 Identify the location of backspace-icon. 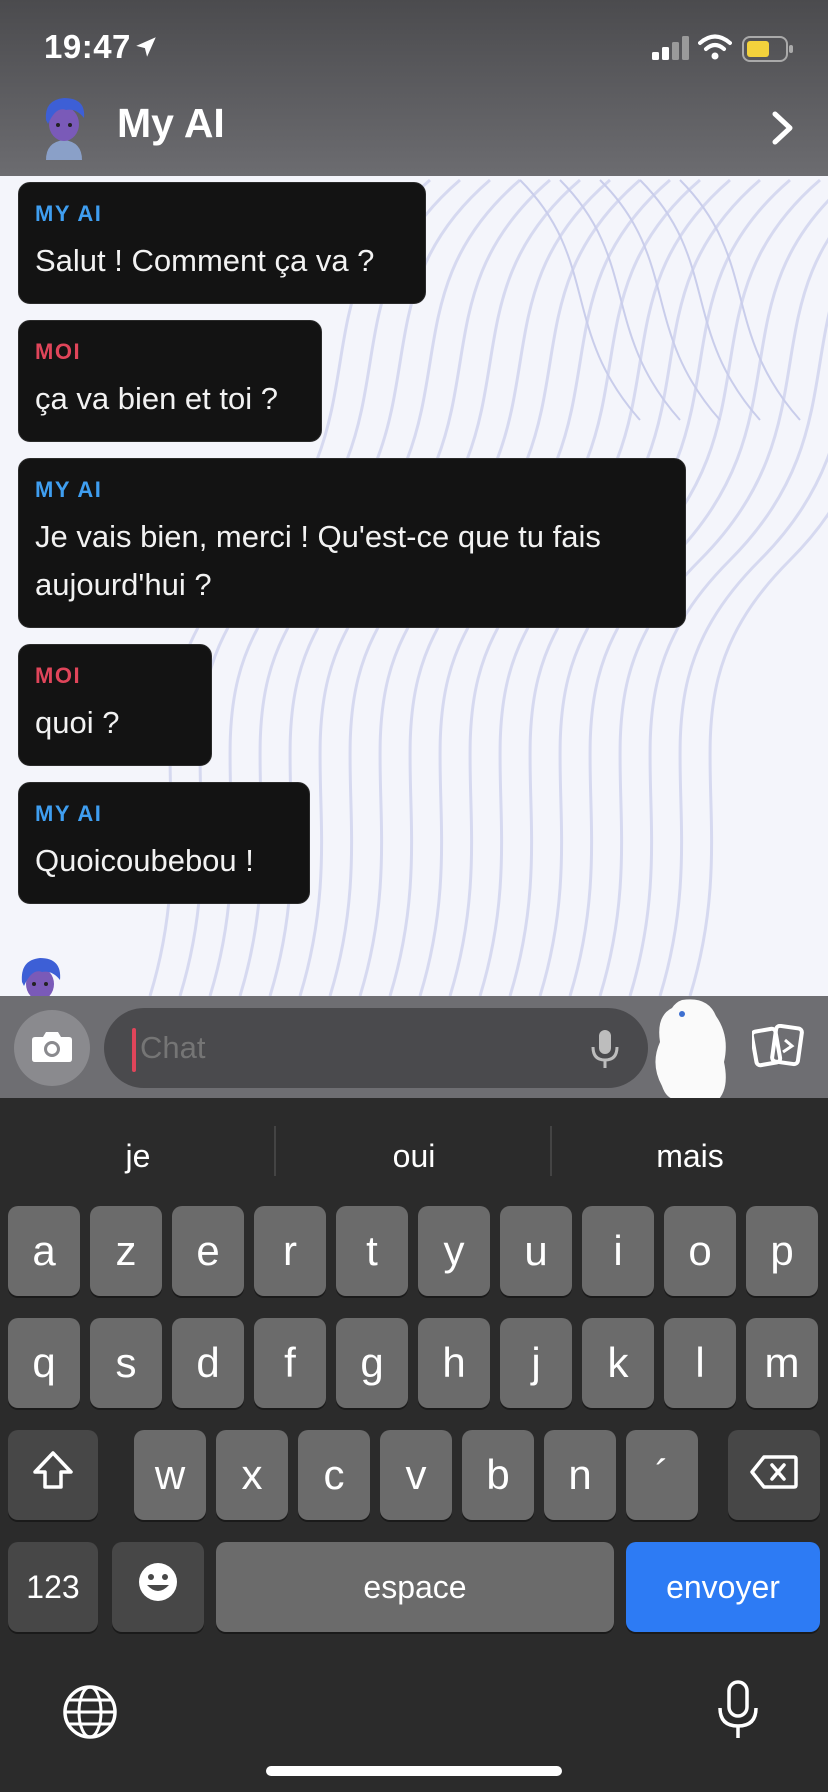
(774, 1475).